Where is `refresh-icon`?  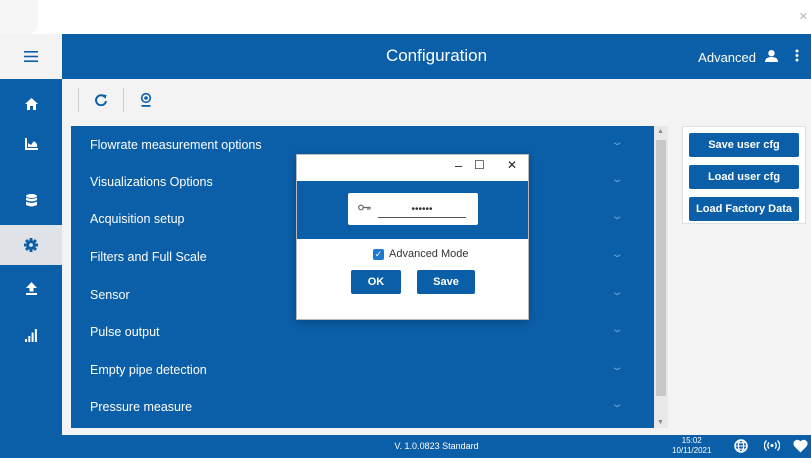 refresh-icon is located at coordinates (101, 100).